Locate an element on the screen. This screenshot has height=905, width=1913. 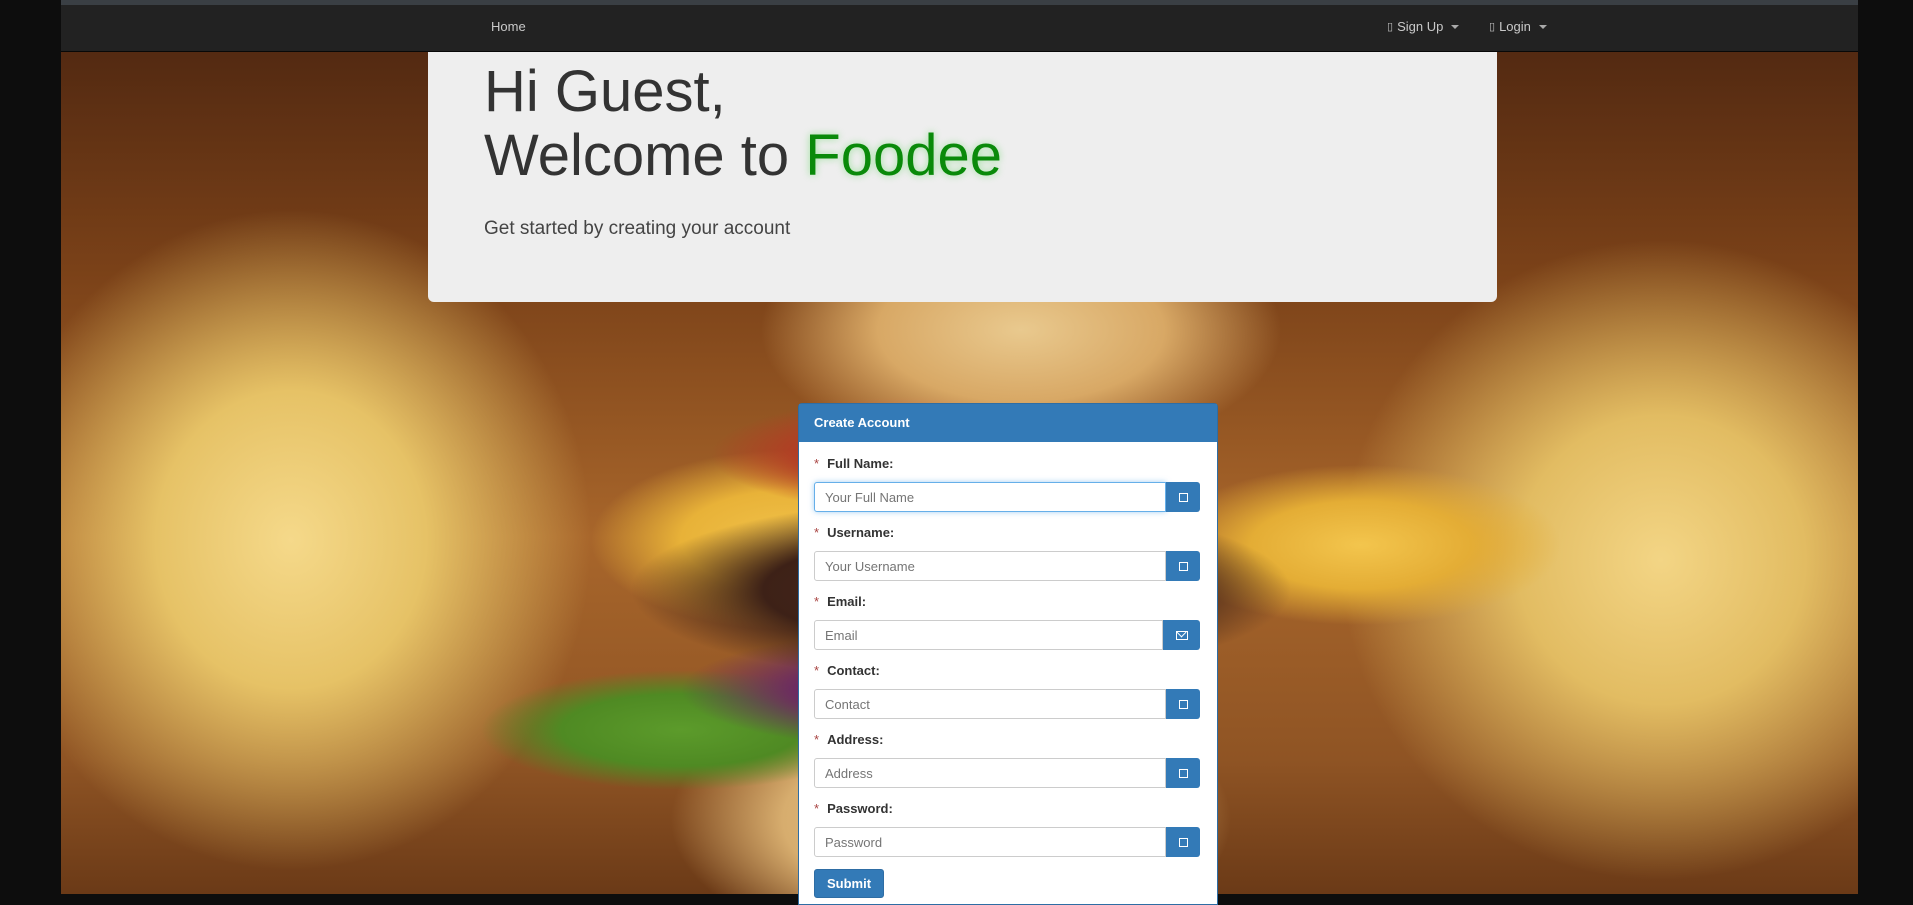
password-field: * Password: is located at coordinates (1007, 829).